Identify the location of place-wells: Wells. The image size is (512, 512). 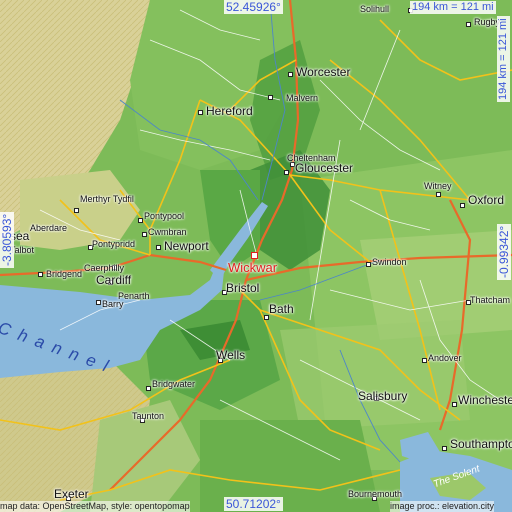
(231, 355).